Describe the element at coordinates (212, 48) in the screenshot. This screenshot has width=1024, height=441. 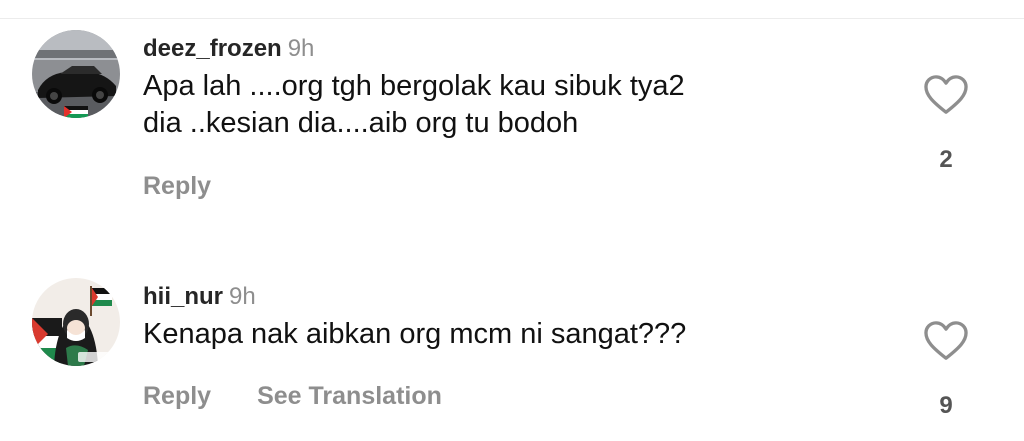
I see `username: deez_frozen` at that location.